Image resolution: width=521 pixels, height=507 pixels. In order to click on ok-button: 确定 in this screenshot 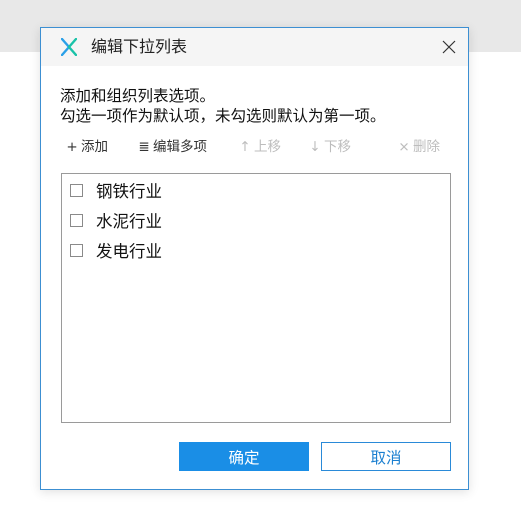, I will do `click(244, 456)`.